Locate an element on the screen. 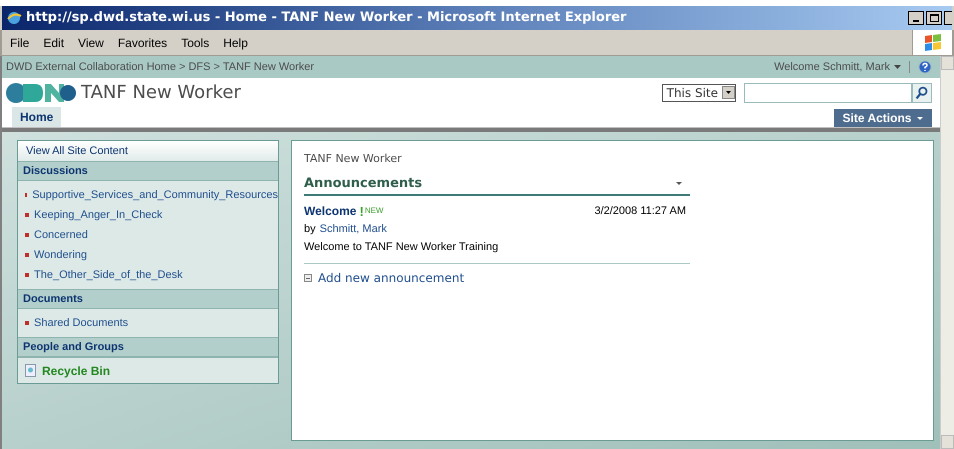 The width and height of the screenshot is (954, 449). welcome-menu: Welcome Schmitt, Mark is located at coordinates (832, 67).